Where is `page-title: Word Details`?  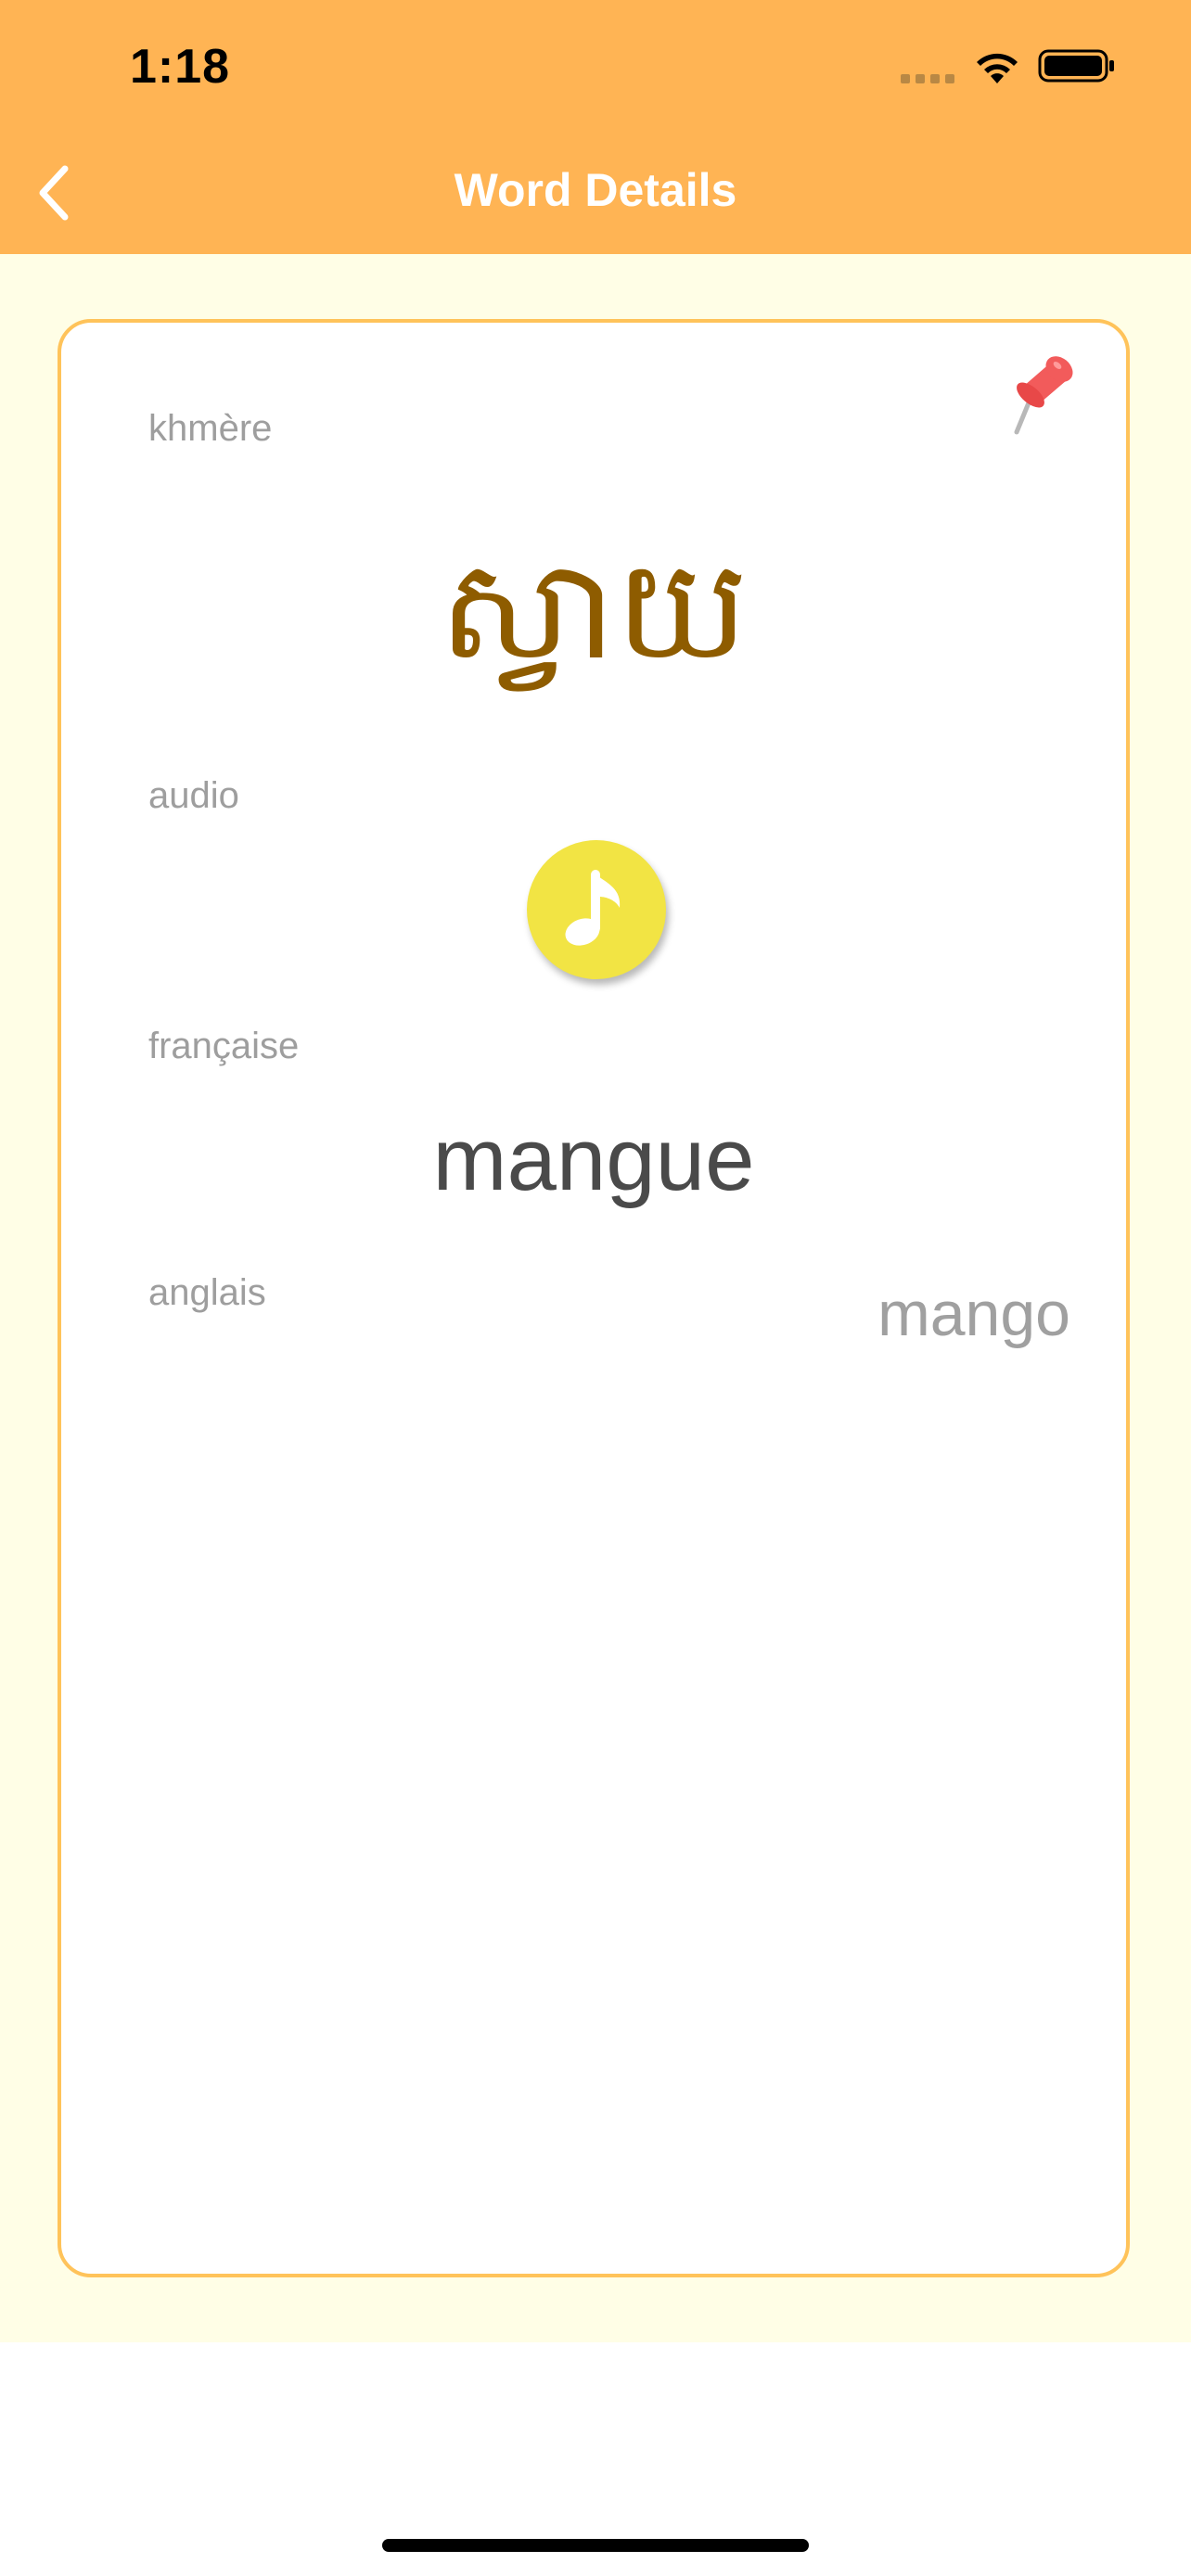 page-title: Word Details is located at coordinates (595, 190).